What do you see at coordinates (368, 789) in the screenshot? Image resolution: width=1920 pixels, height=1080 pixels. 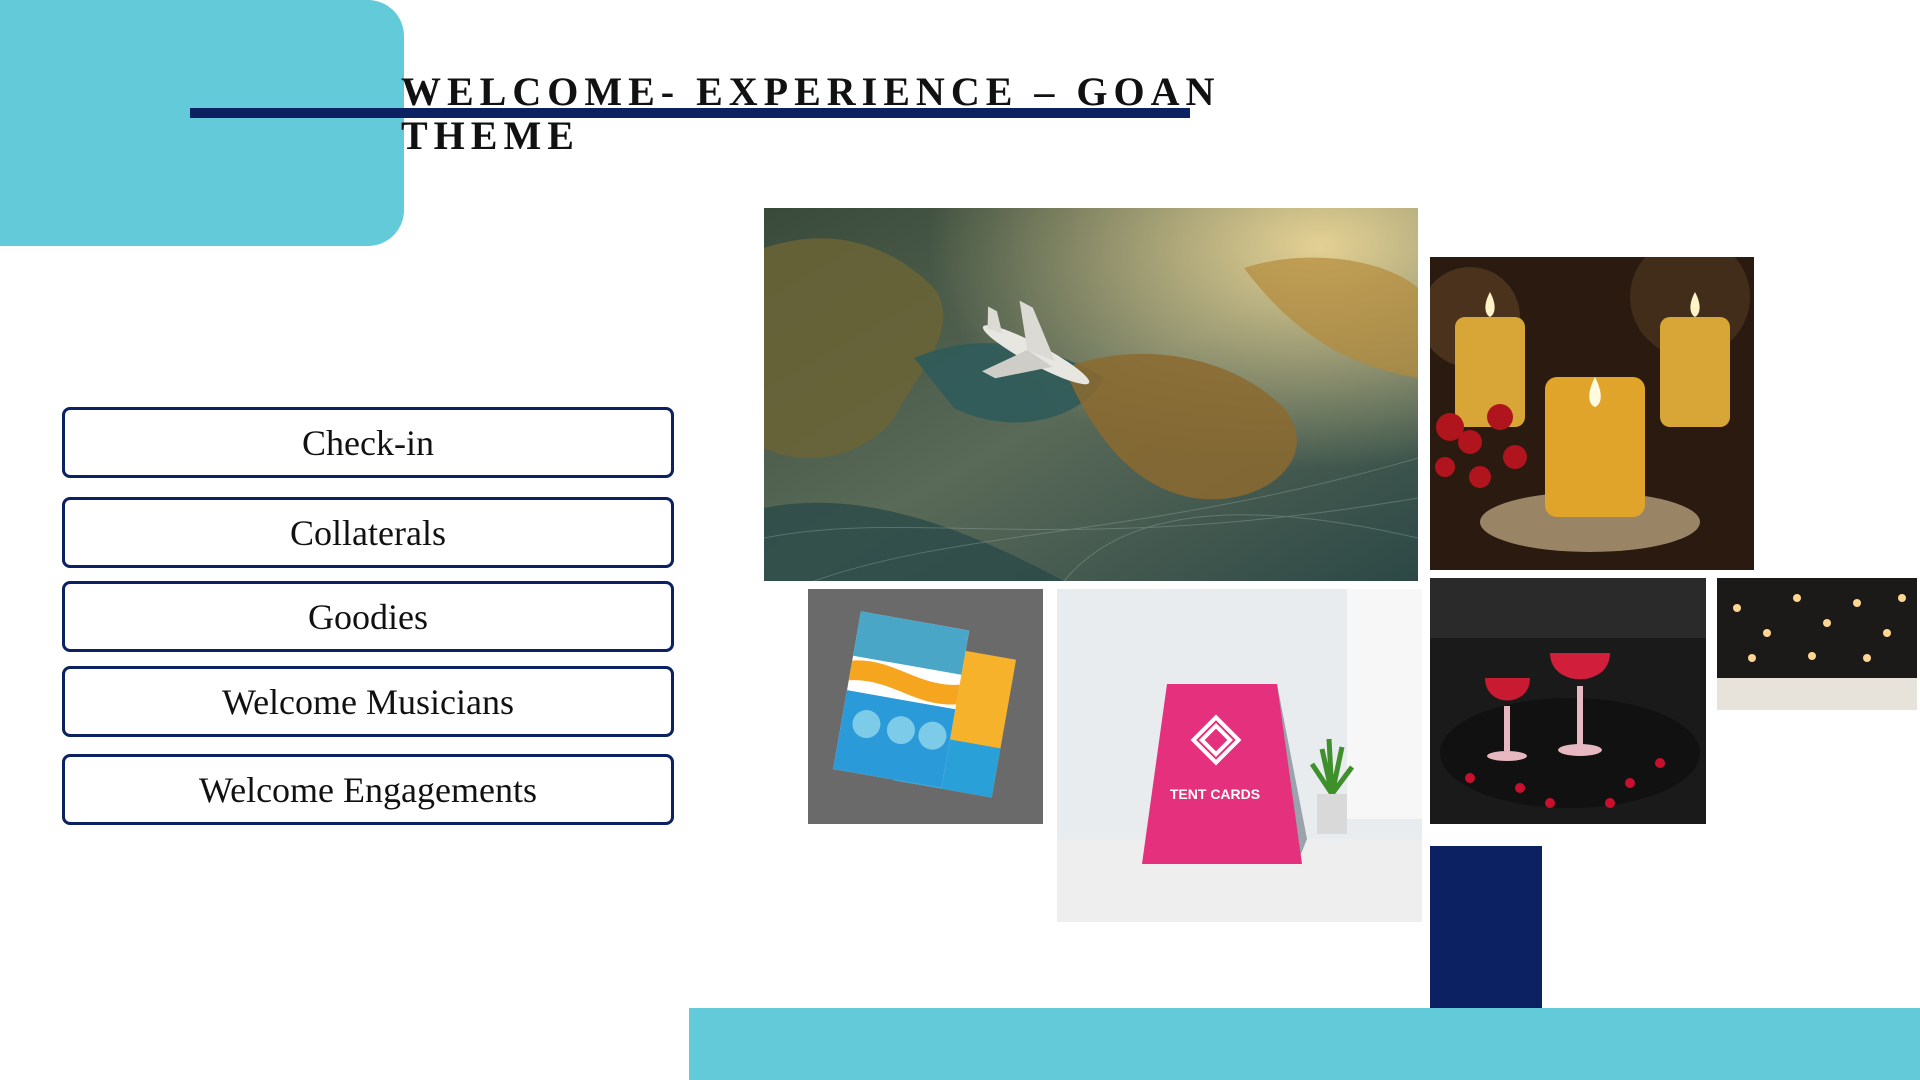 I see `welcome-engagements-button: Welcome Engagements` at bounding box center [368, 789].